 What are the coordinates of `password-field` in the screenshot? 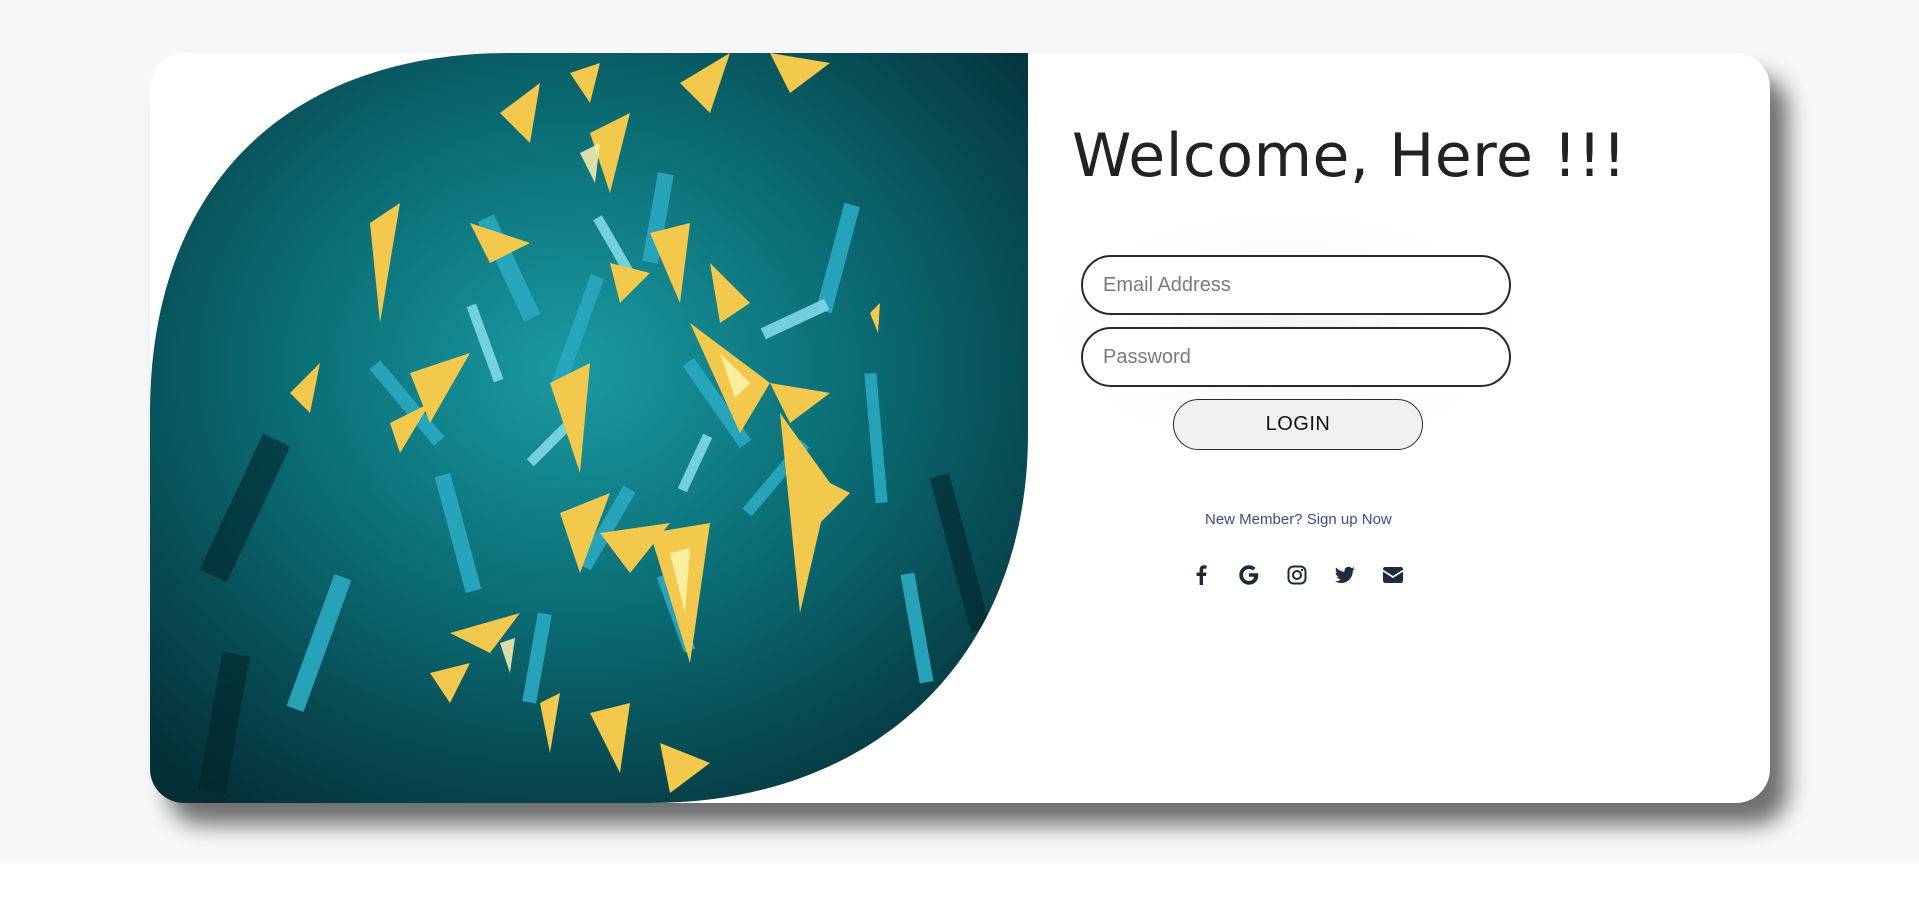 It's located at (1296, 357).